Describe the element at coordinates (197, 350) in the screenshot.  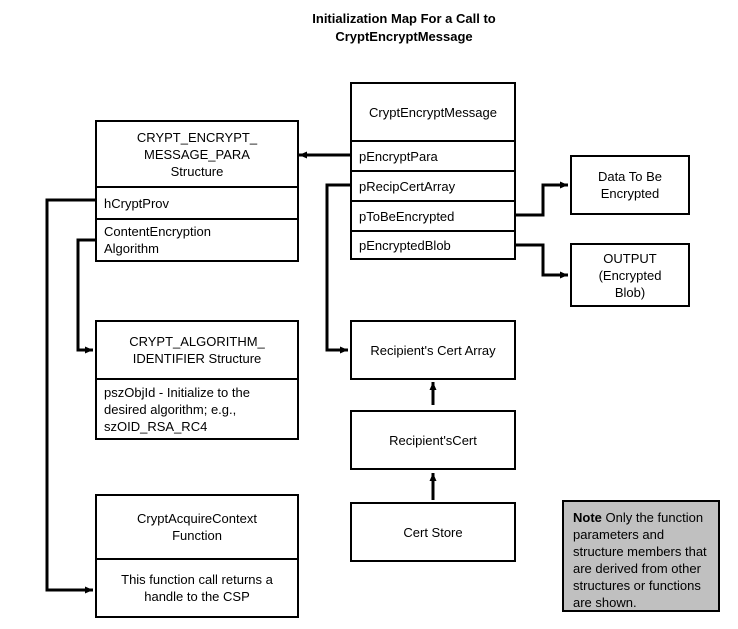
I see `algid-header: CRYPT_ALGORITHM_ IDENTIFIER Structure` at that location.